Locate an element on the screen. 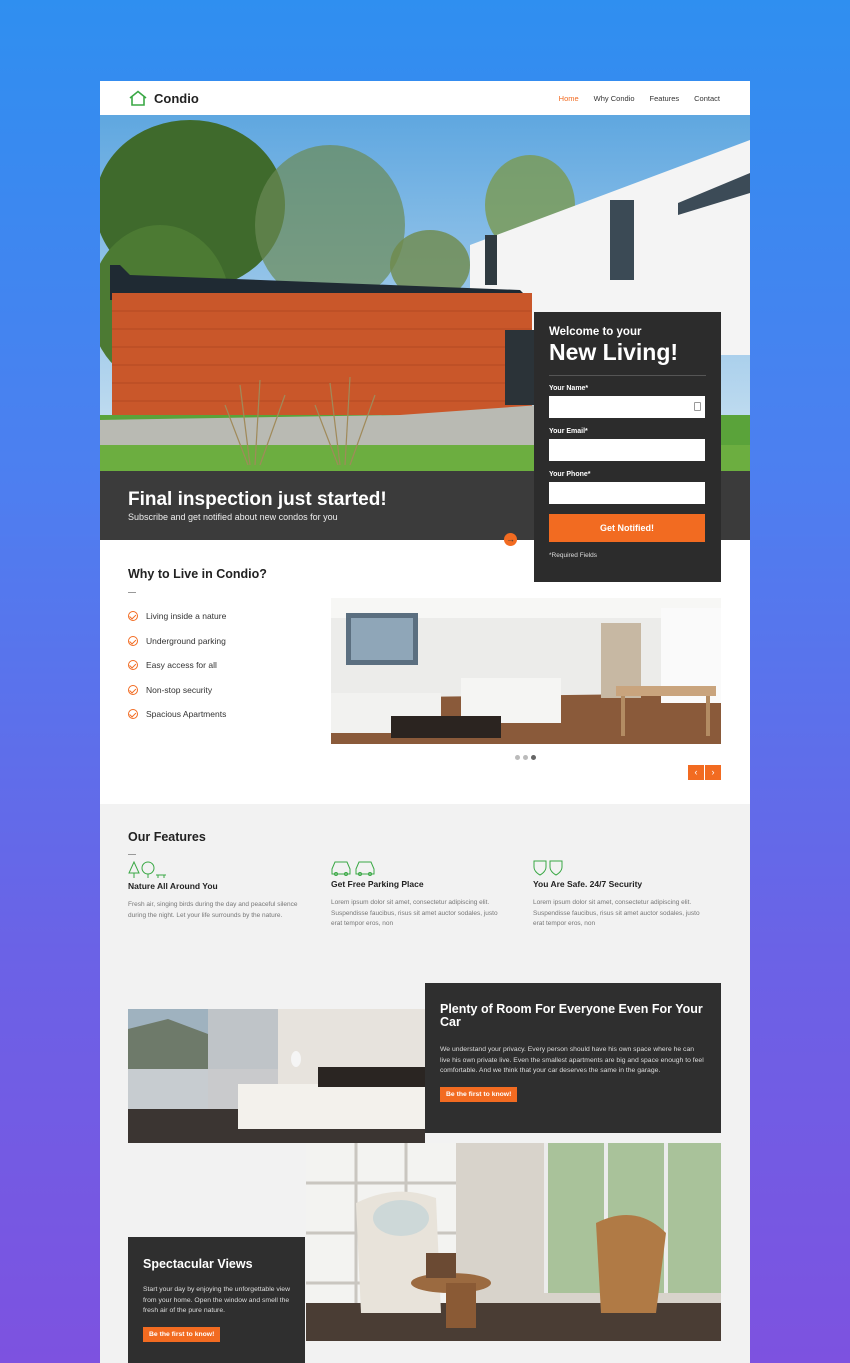 The width and height of the screenshot is (850, 1363). house-logo-icon is located at coordinates (138, 98).